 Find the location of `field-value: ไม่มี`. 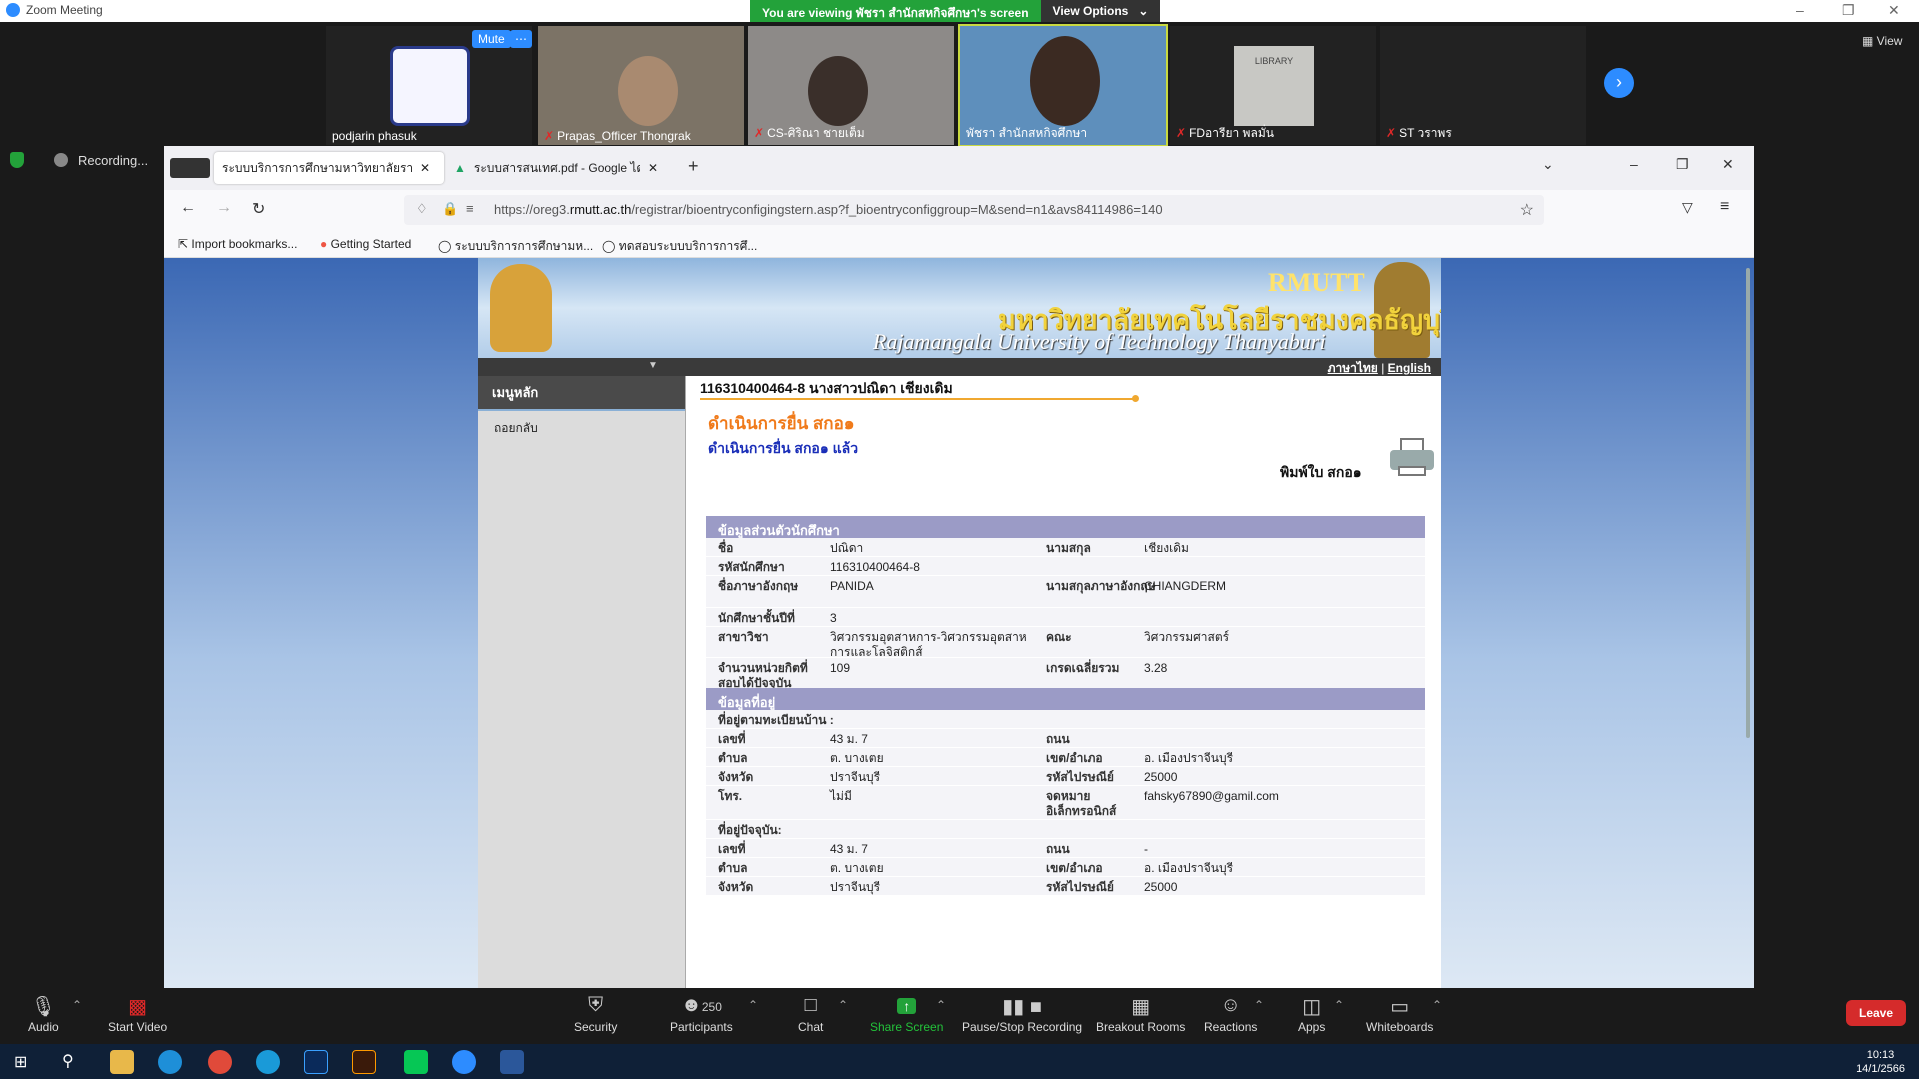

field-value: ไม่มี is located at coordinates (841, 796).